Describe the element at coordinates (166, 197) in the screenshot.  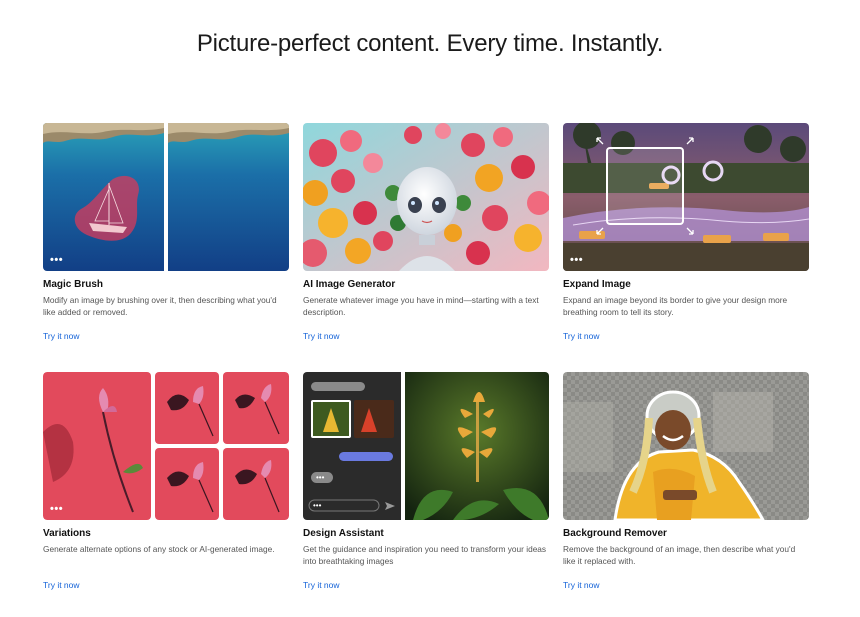
I see `magic-brush-image: •••` at that location.